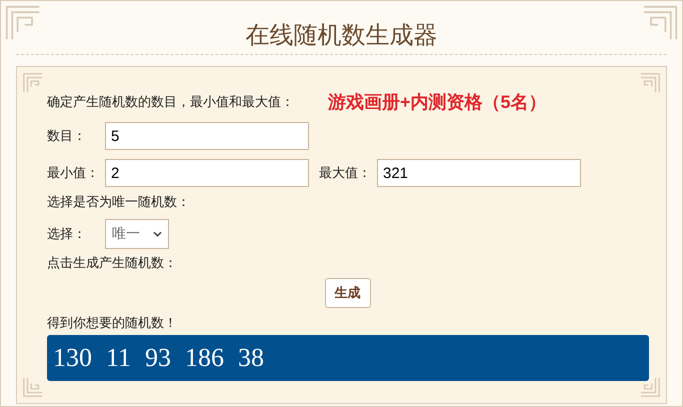 This screenshot has width=683, height=407. I want to click on generate-prompt: 点击生成产生随机数：, so click(112, 263).